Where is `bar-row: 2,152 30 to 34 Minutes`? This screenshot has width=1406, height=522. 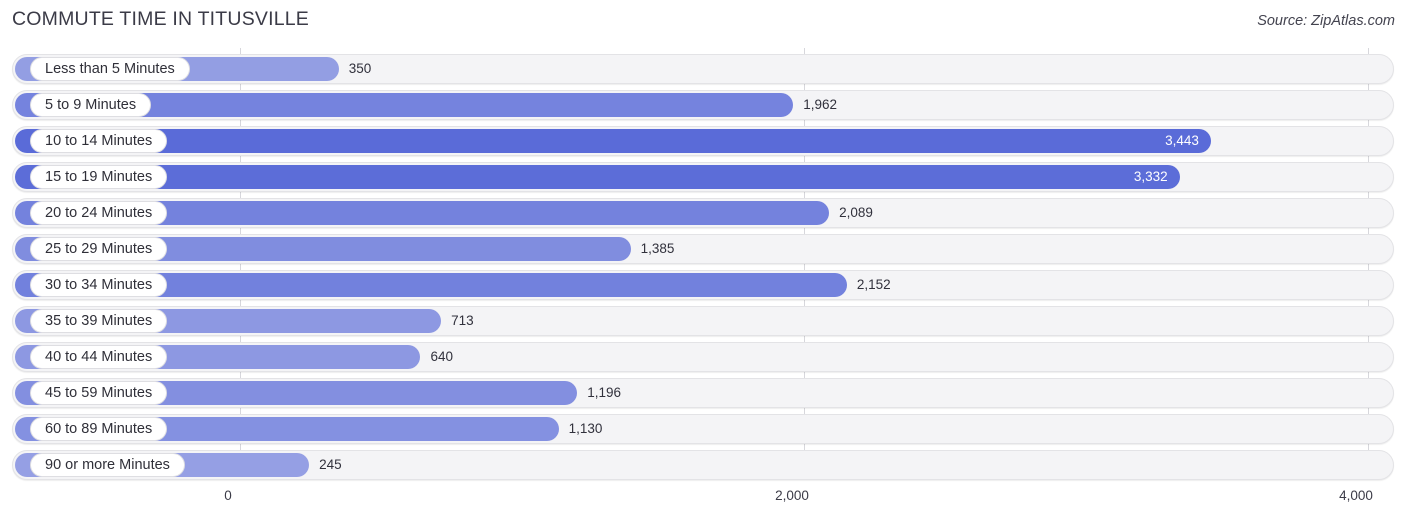
bar-row: 2,152 30 to 34 Minutes is located at coordinates (703, 285).